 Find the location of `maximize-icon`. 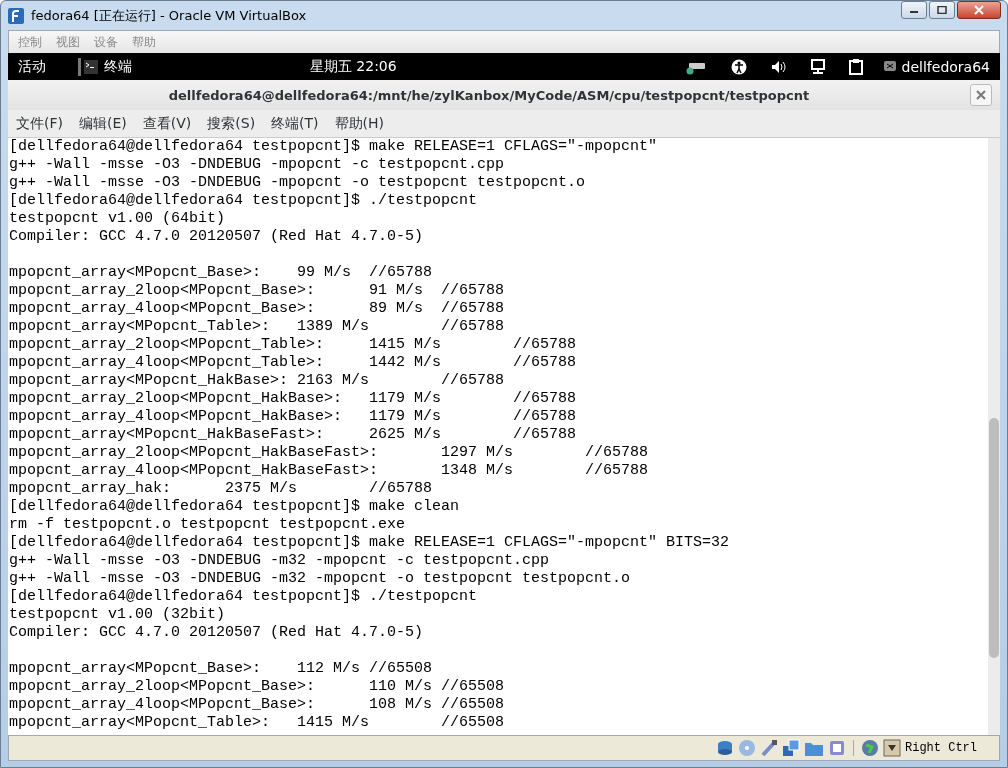

maximize-icon is located at coordinates (942, 10).